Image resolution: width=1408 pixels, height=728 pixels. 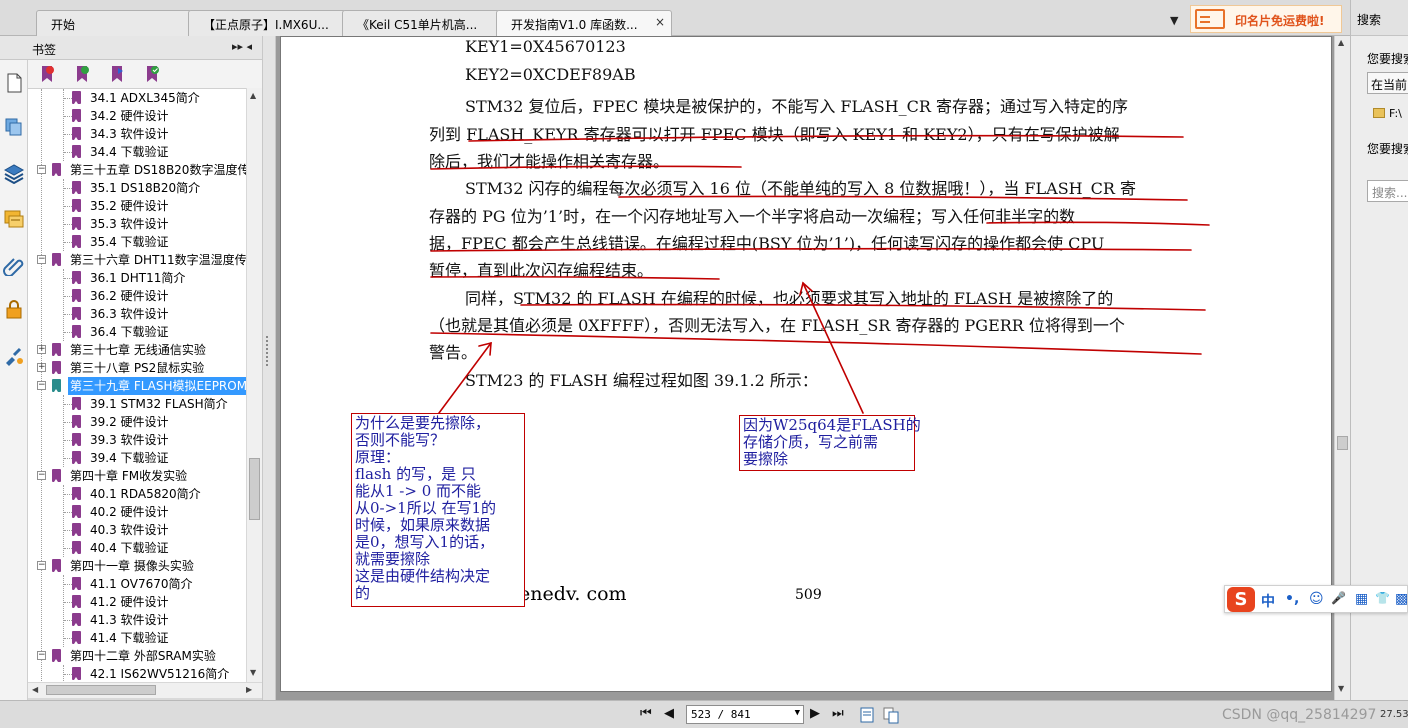 What do you see at coordinates (254, 385) in the screenshot?
I see `bookmark-scrollbar: ▲ ▼` at bounding box center [254, 385].